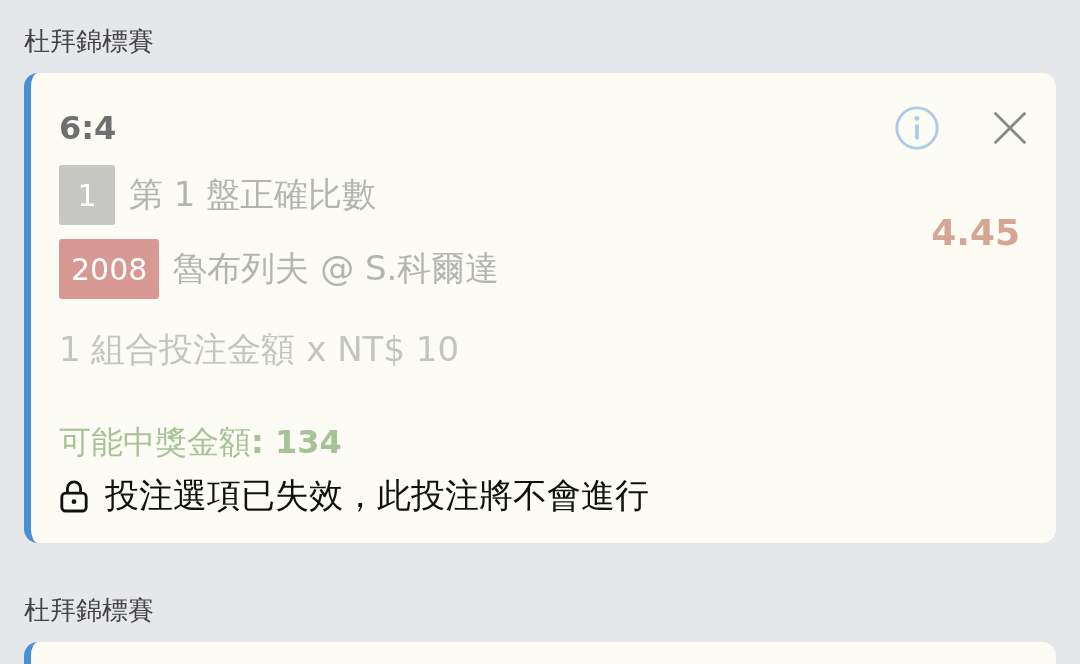  Describe the element at coordinates (260, 349) in the screenshot. I see `stake-label: 1 組合投注金額 x NT$ 10` at that location.